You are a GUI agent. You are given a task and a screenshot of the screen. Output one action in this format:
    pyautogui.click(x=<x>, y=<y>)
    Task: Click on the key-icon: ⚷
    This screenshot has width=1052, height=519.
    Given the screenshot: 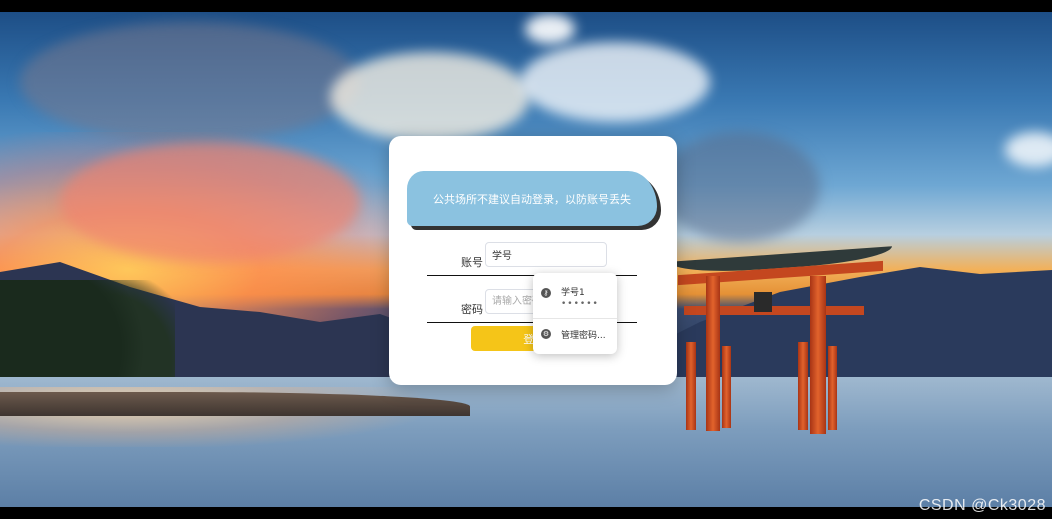 What is the action you would take?
    pyautogui.click(x=546, y=293)
    